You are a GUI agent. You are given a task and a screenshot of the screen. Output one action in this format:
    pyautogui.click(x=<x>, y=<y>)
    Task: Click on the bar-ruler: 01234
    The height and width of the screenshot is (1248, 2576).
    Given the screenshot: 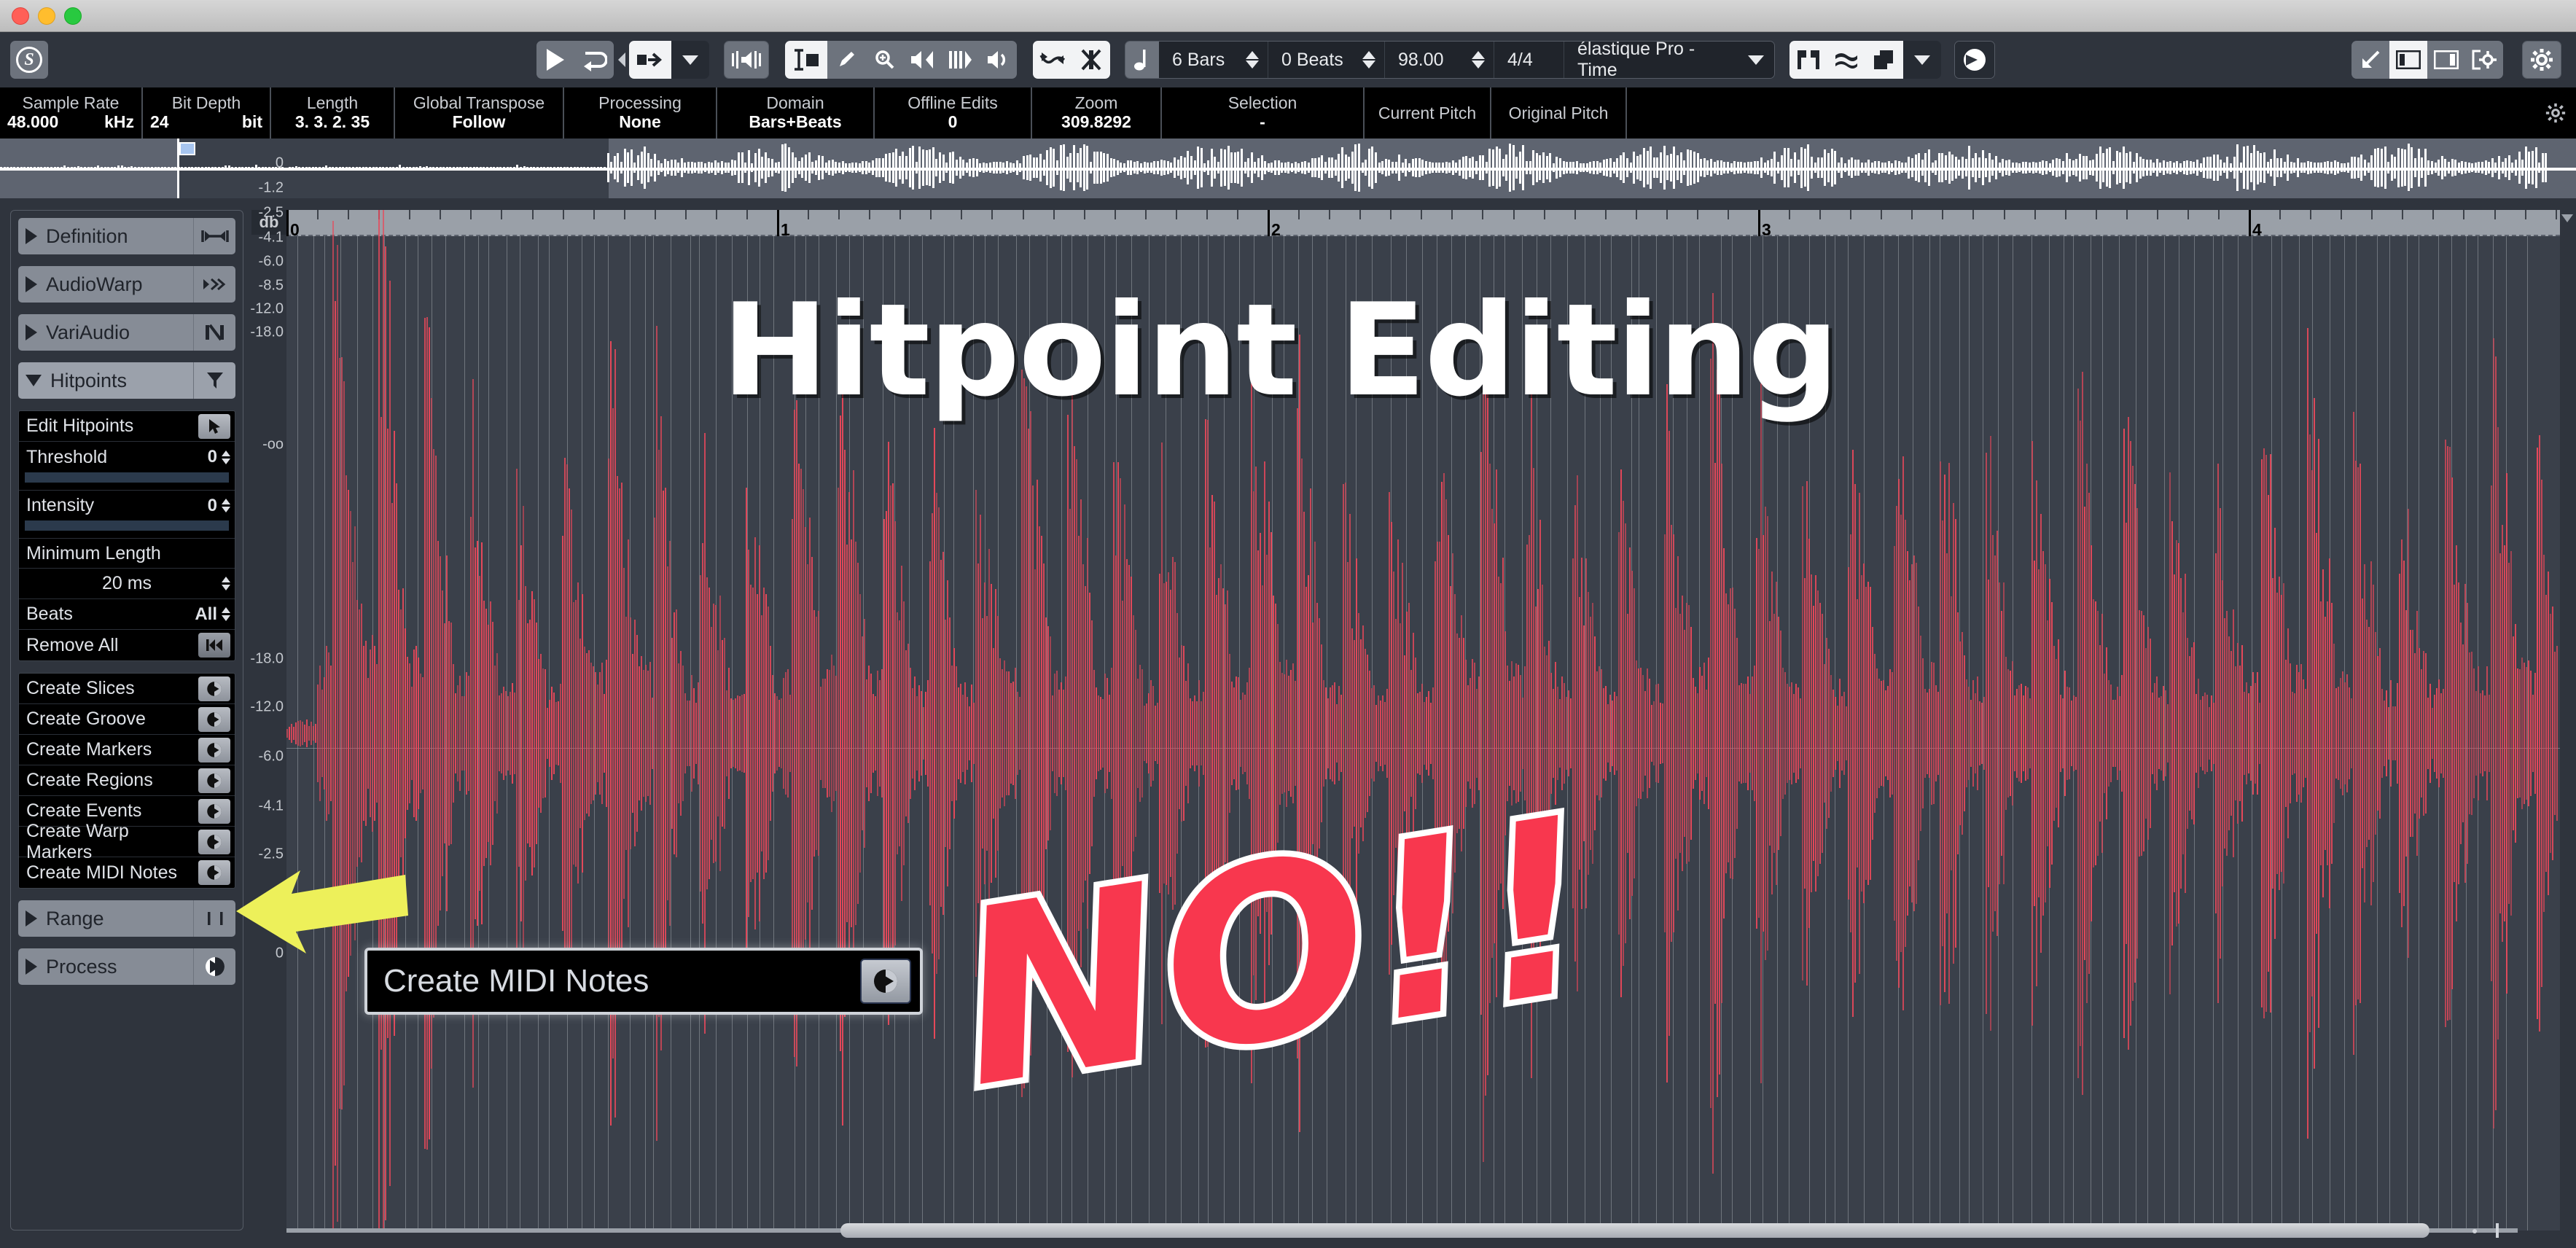 What is the action you would take?
    pyautogui.click(x=1423, y=224)
    